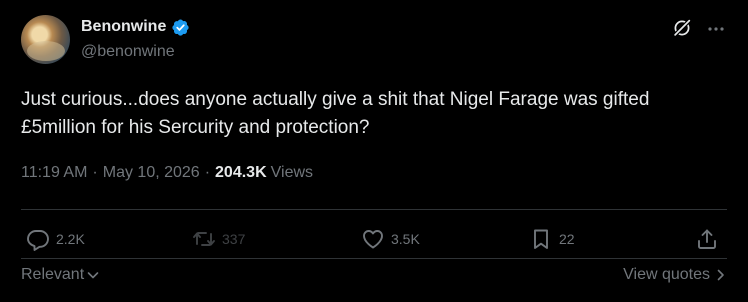  I want to click on like-count: 3.5K, so click(405, 239).